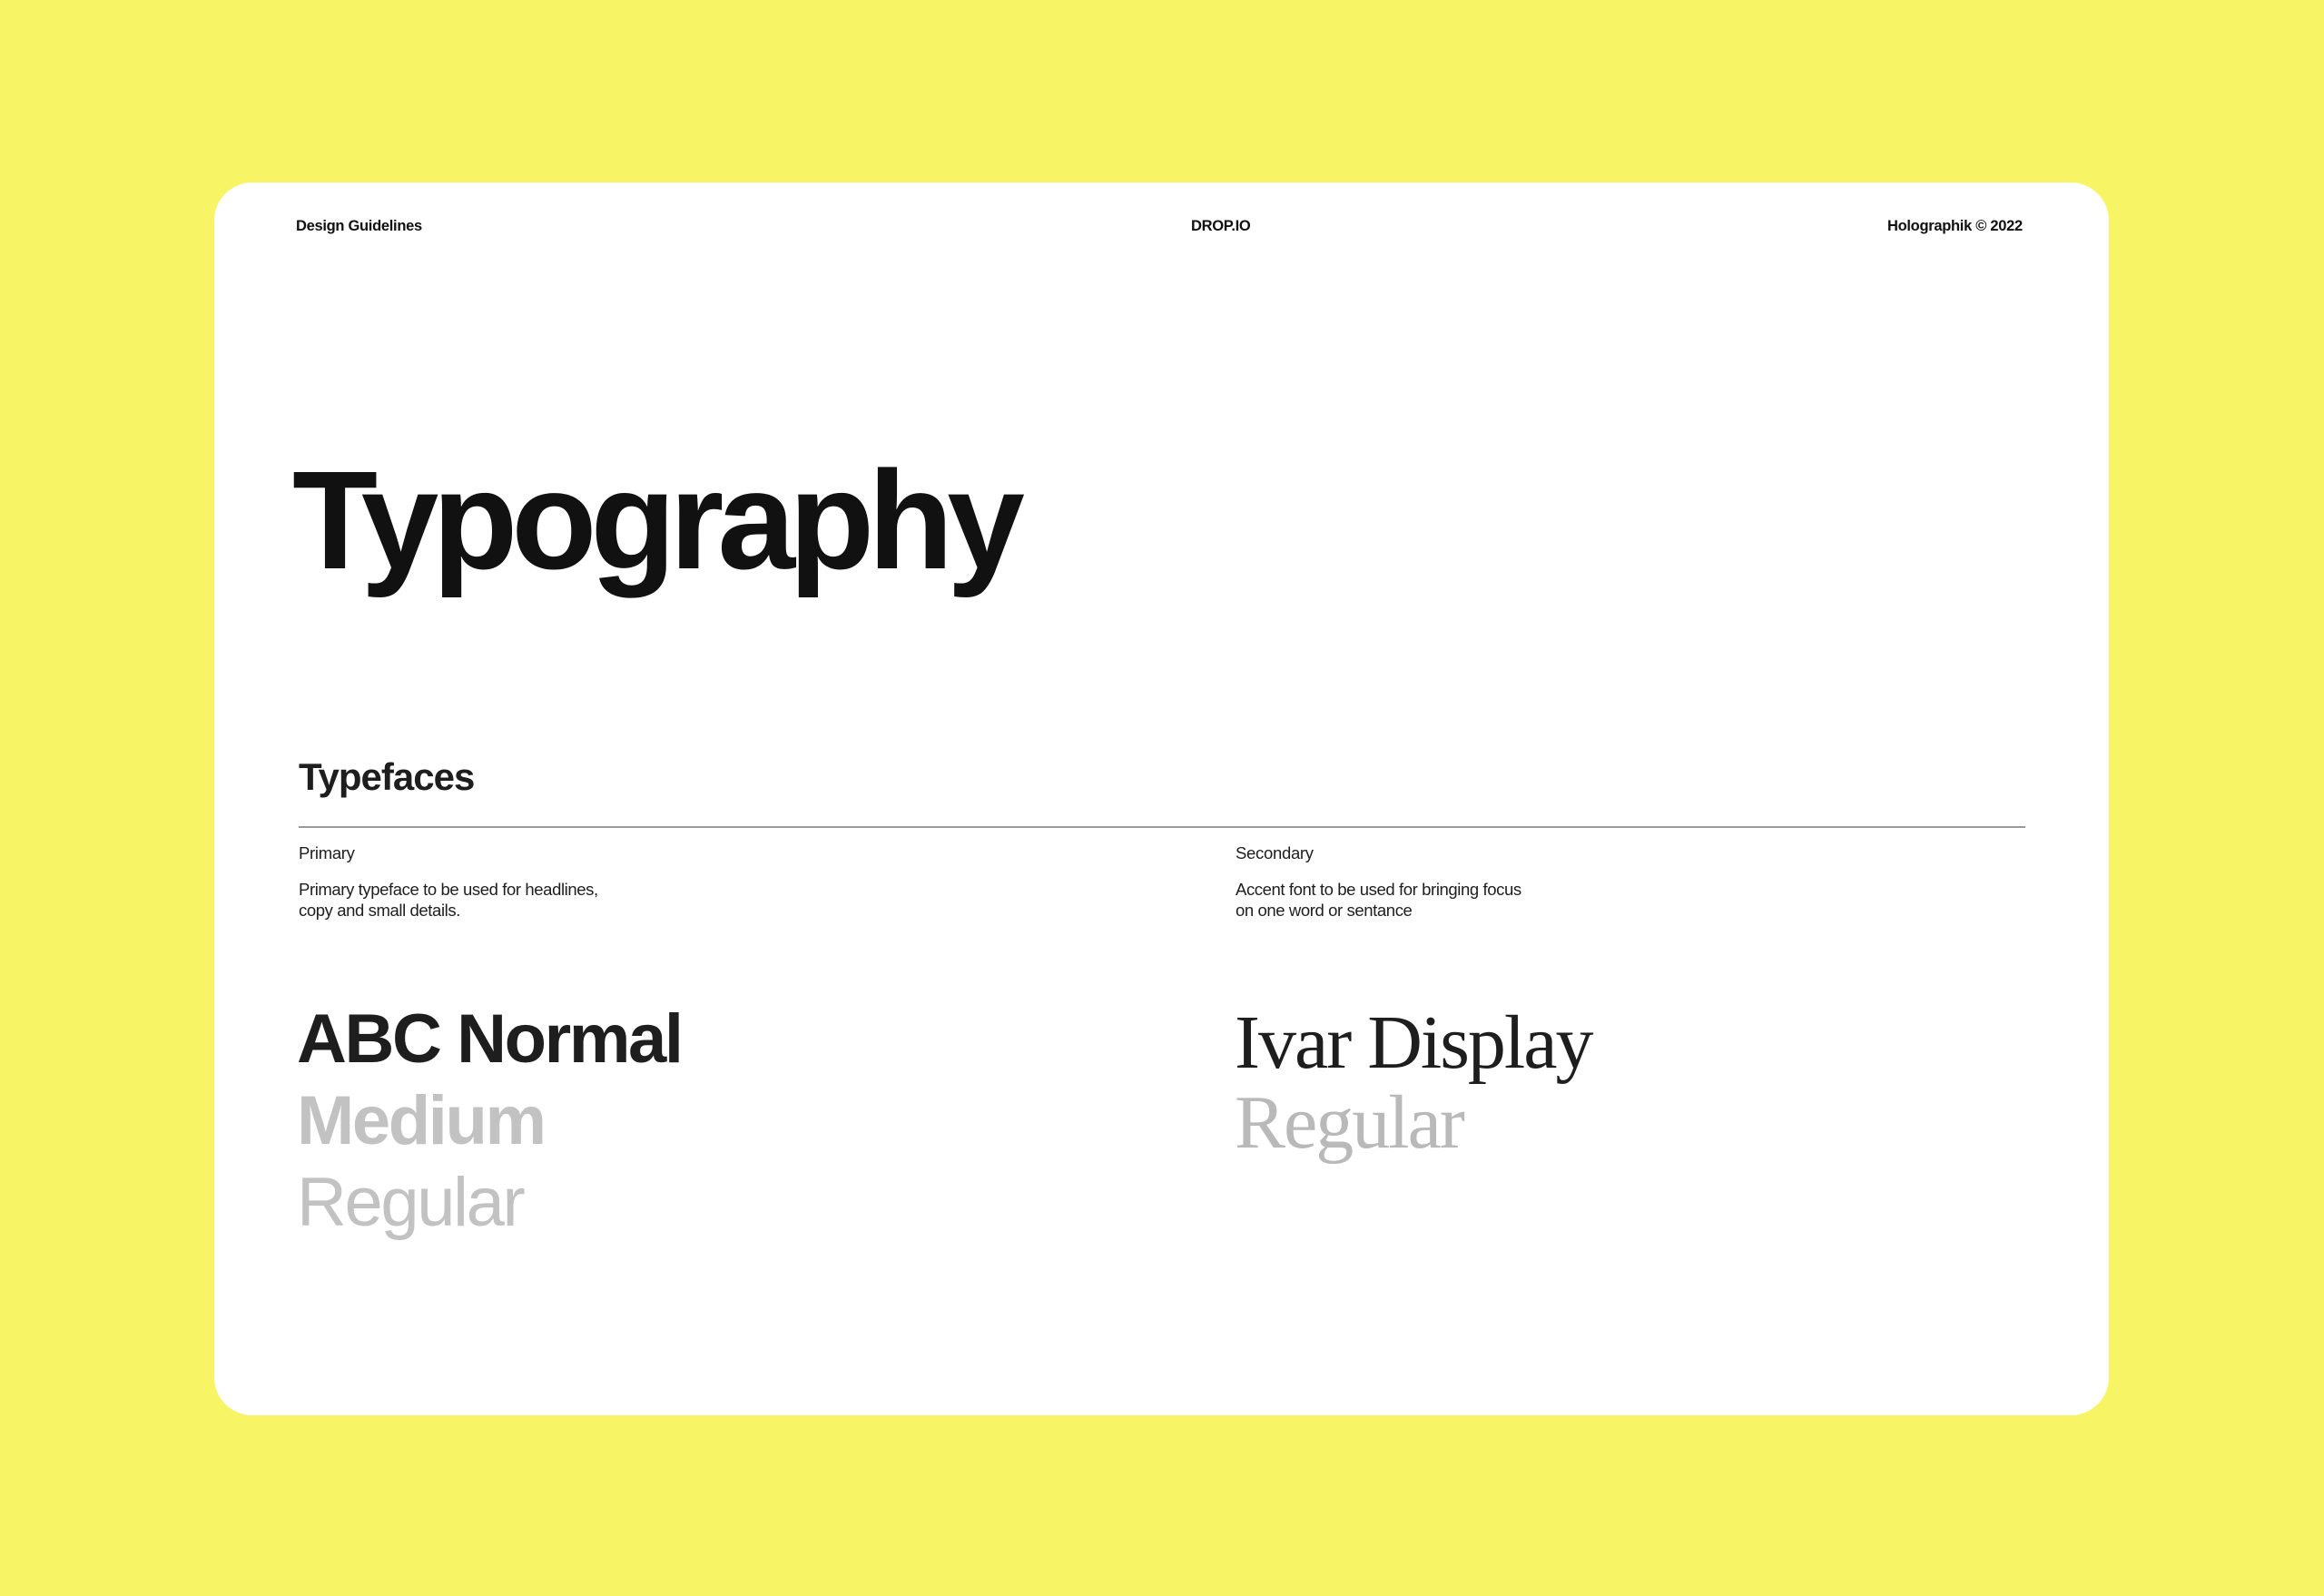  What do you see at coordinates (1350, 1122) in the screenshot?
I see `secondary-sample-regular: Regular` at bounding box center [1350, 1122].